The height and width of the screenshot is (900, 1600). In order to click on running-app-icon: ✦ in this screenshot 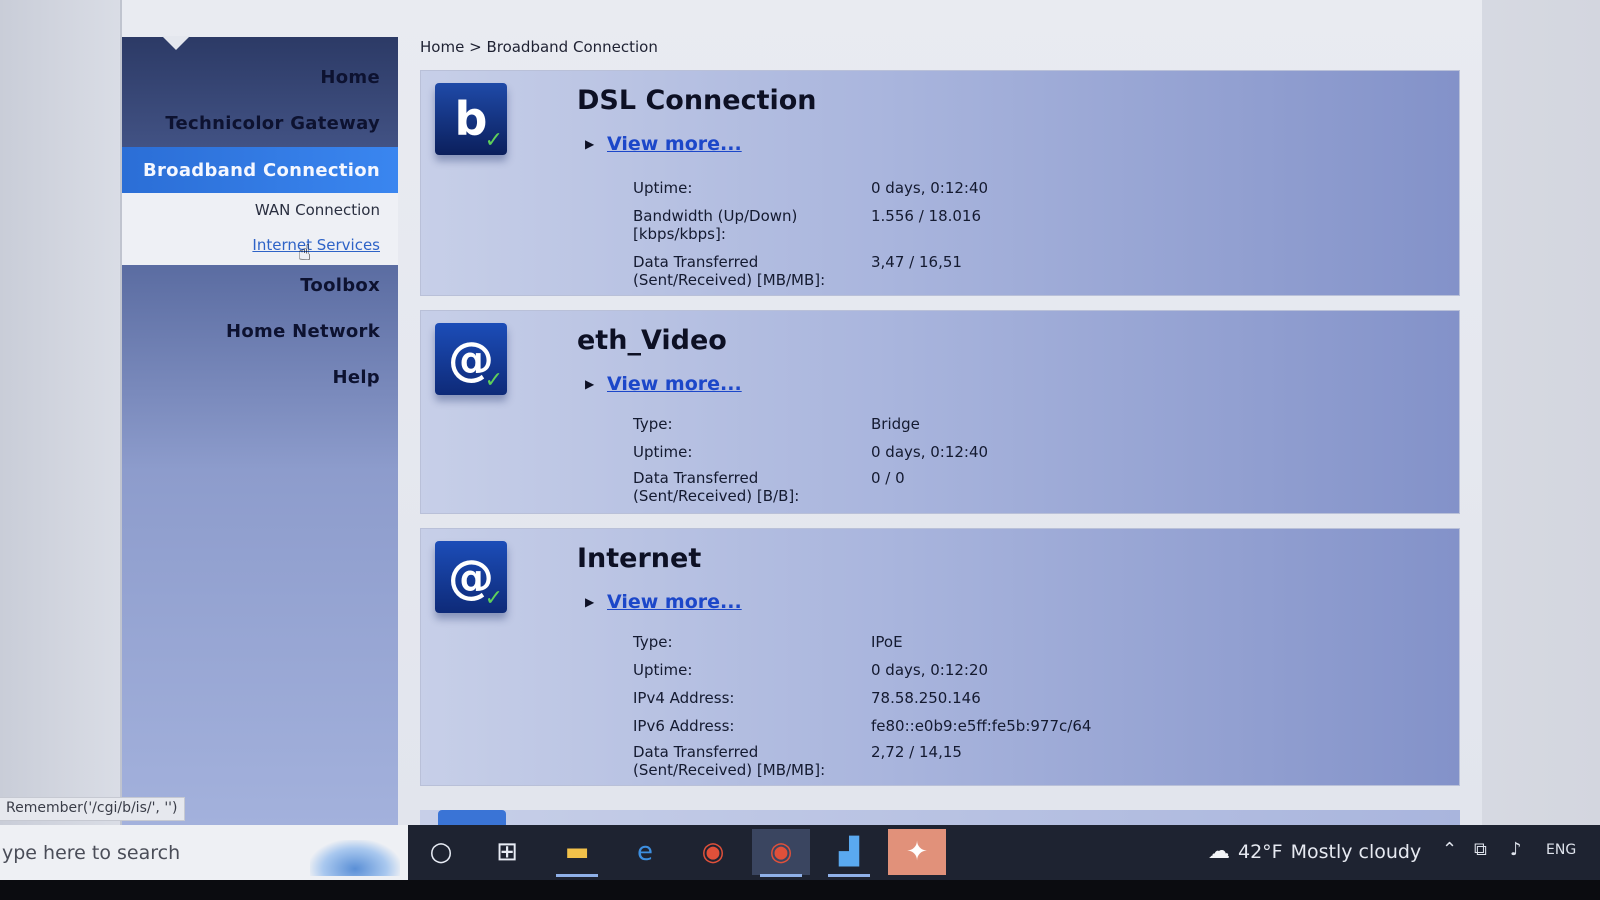, I will do `click(917, 852)`.